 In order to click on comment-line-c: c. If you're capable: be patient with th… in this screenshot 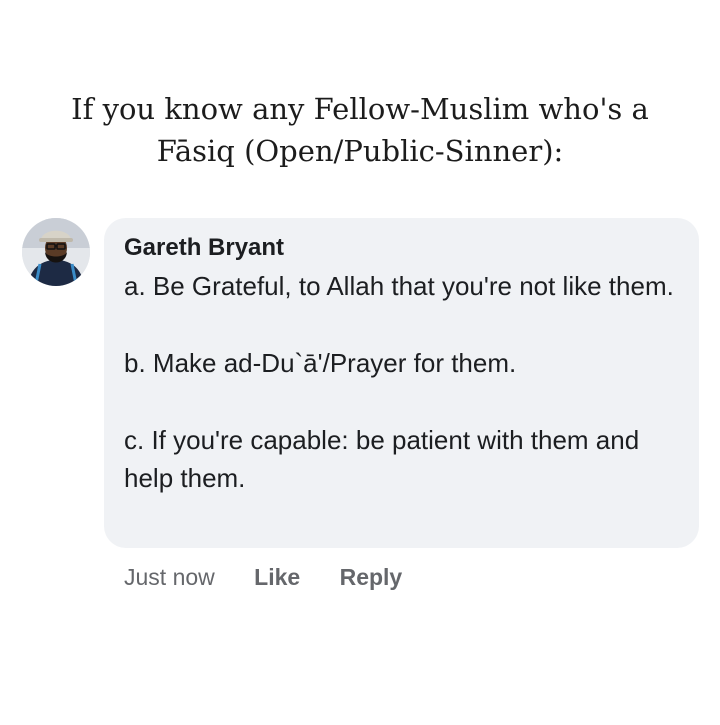, I will do `click(382, 459)`.